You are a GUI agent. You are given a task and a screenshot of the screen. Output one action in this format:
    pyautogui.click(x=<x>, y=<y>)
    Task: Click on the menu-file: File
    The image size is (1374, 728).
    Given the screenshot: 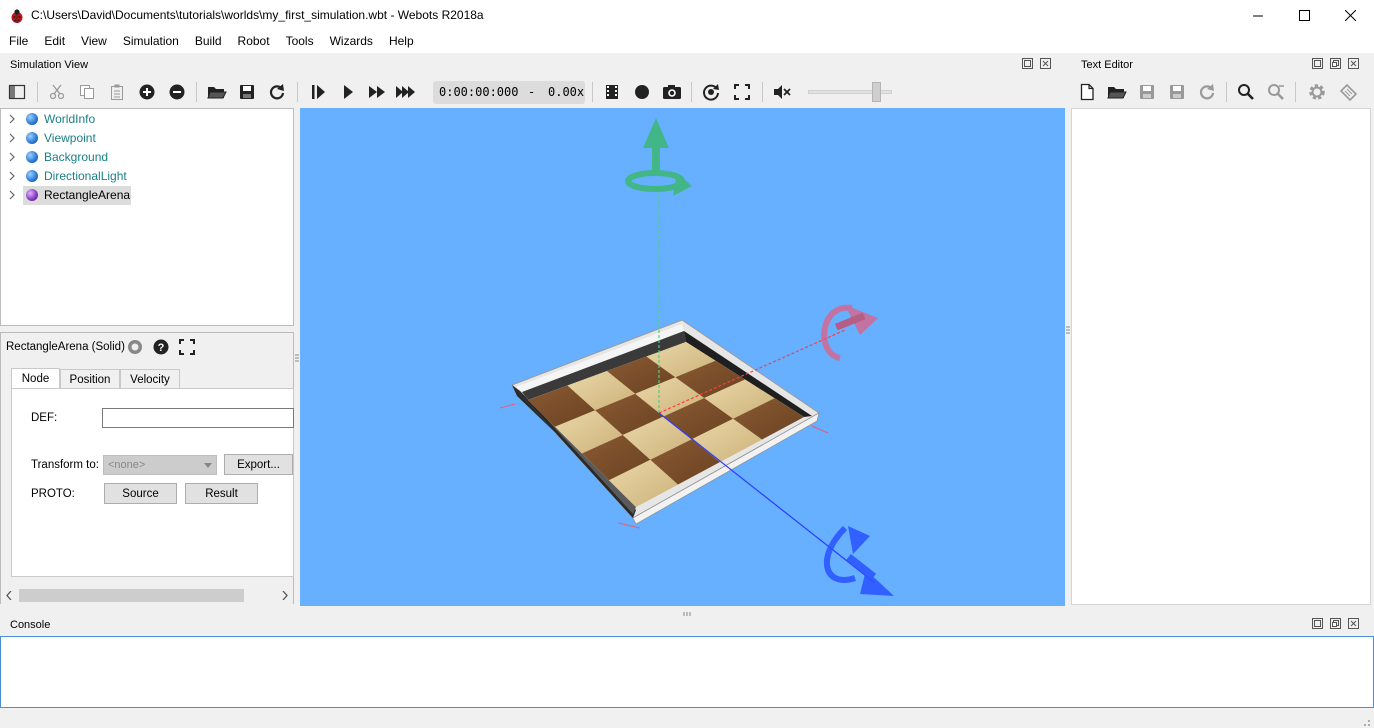 What is the action you would take?
    pyautogui.click(x=17, y=42)
    